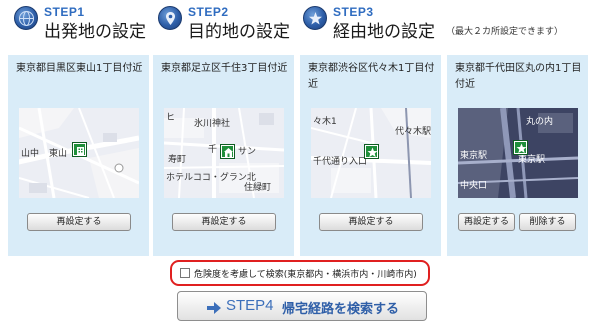 The image size is (600, 327). Describe the element at coordinates (211, 178) in the screenshot. I see `map-label: ホテルココ・グラン北` at that location.